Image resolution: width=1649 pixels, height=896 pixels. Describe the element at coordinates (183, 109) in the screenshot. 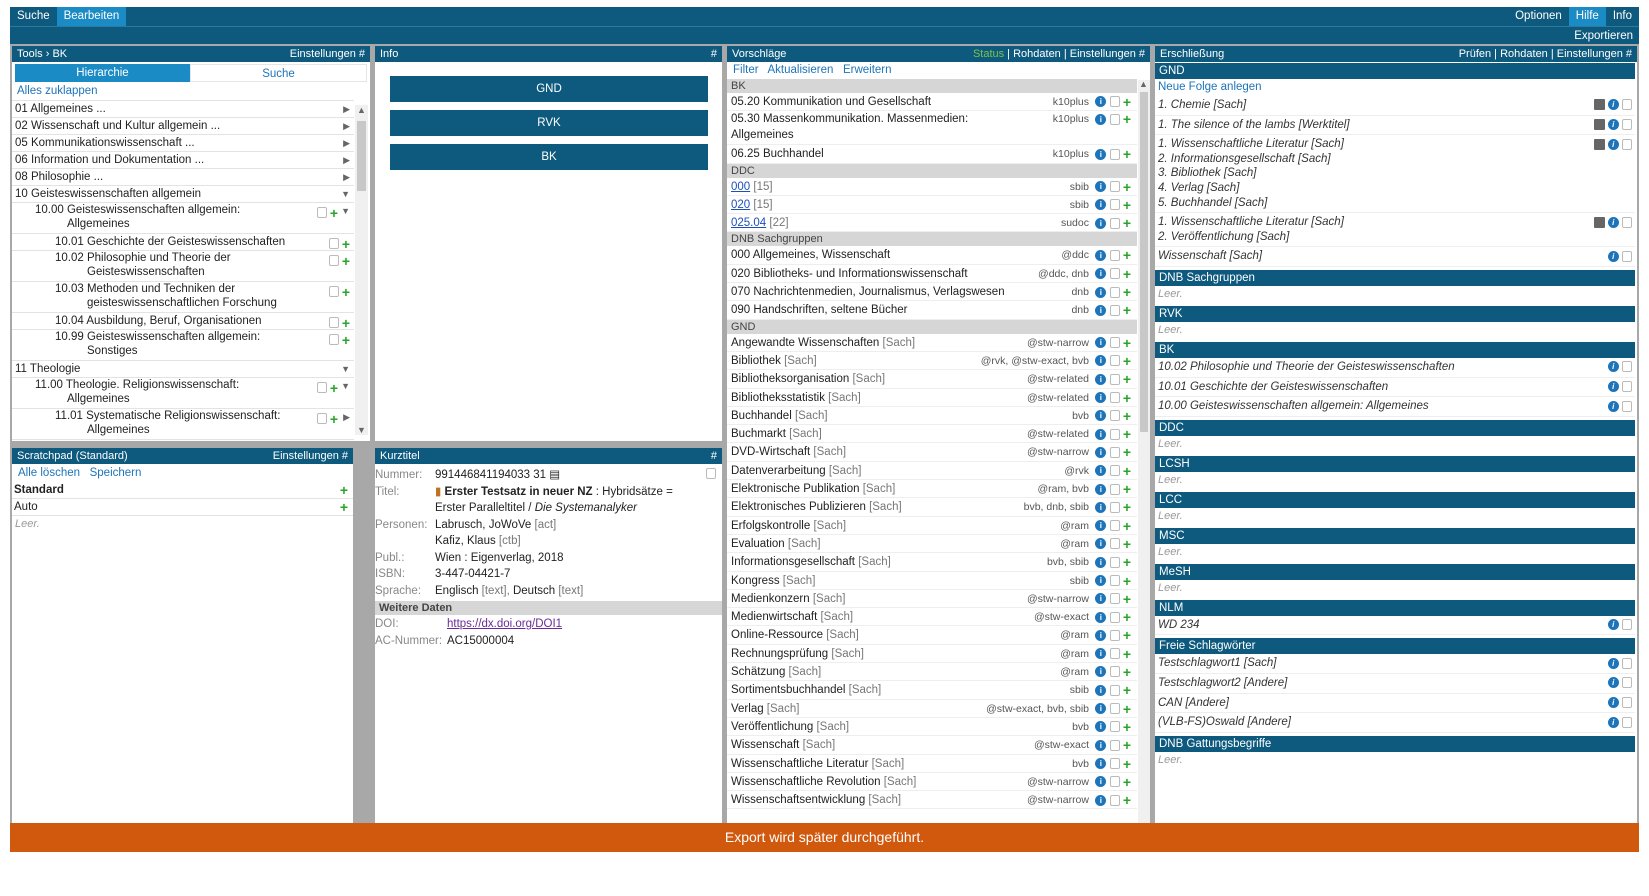

I see `hierarchy-item: 01 Allgemeines ... ▶` at that location.